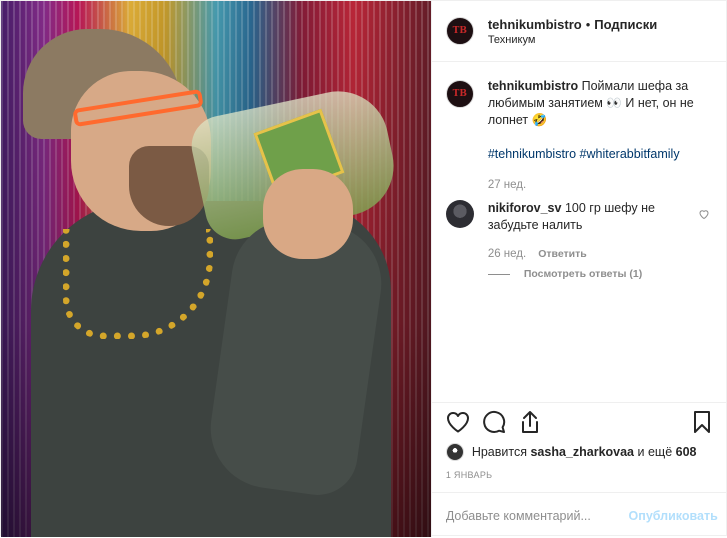 The width and height of the screenshot is (727, 538). Describe the element at coordinates (459, 94) in the screenshot. I see `caption-avatar: TB` at that location.